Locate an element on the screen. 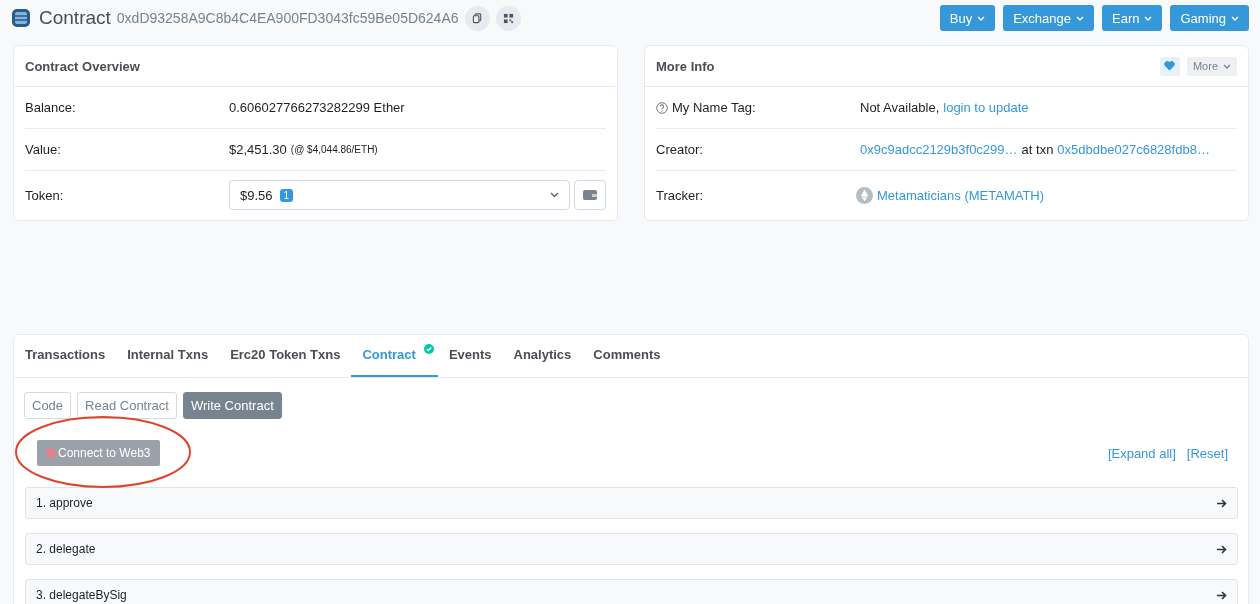 This screenshot has height=604, width=1260. token-dropdown: $9.56 1 is located at coordinates (399, 195).